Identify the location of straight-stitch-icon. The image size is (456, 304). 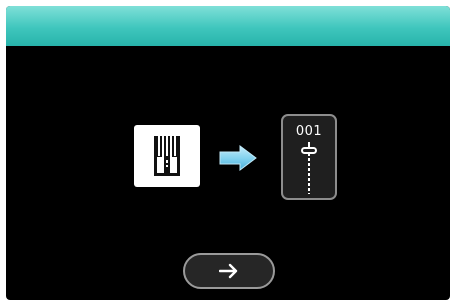
(309, 168).